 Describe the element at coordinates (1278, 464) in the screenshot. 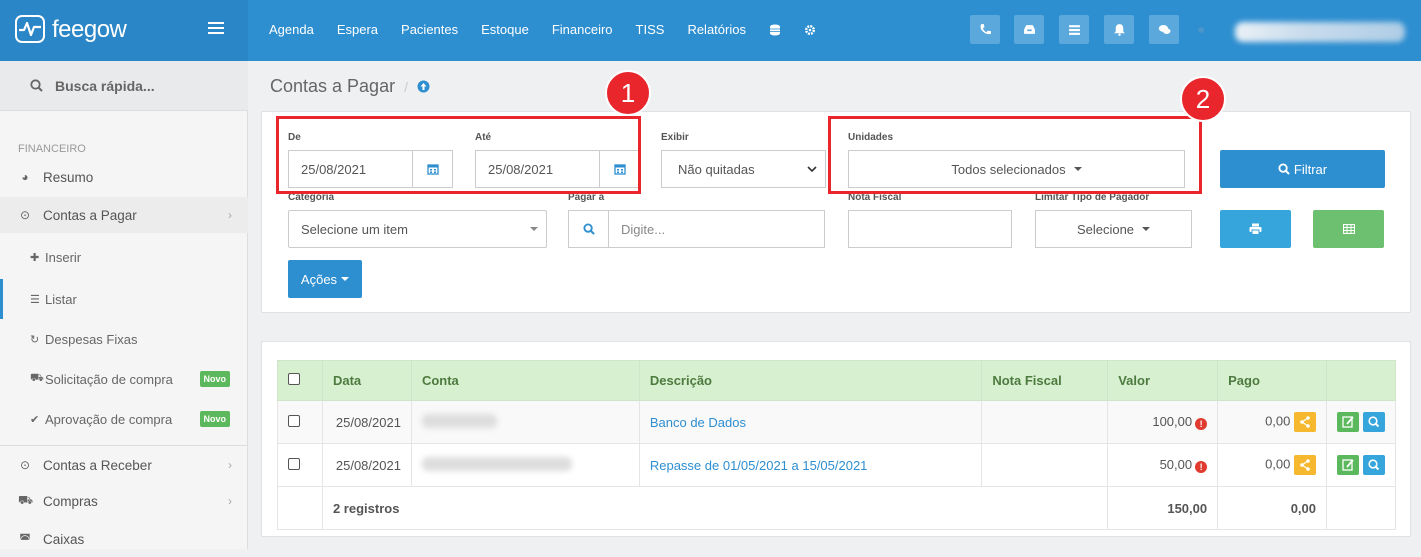

I see `row-pago: 0,00` at that location.